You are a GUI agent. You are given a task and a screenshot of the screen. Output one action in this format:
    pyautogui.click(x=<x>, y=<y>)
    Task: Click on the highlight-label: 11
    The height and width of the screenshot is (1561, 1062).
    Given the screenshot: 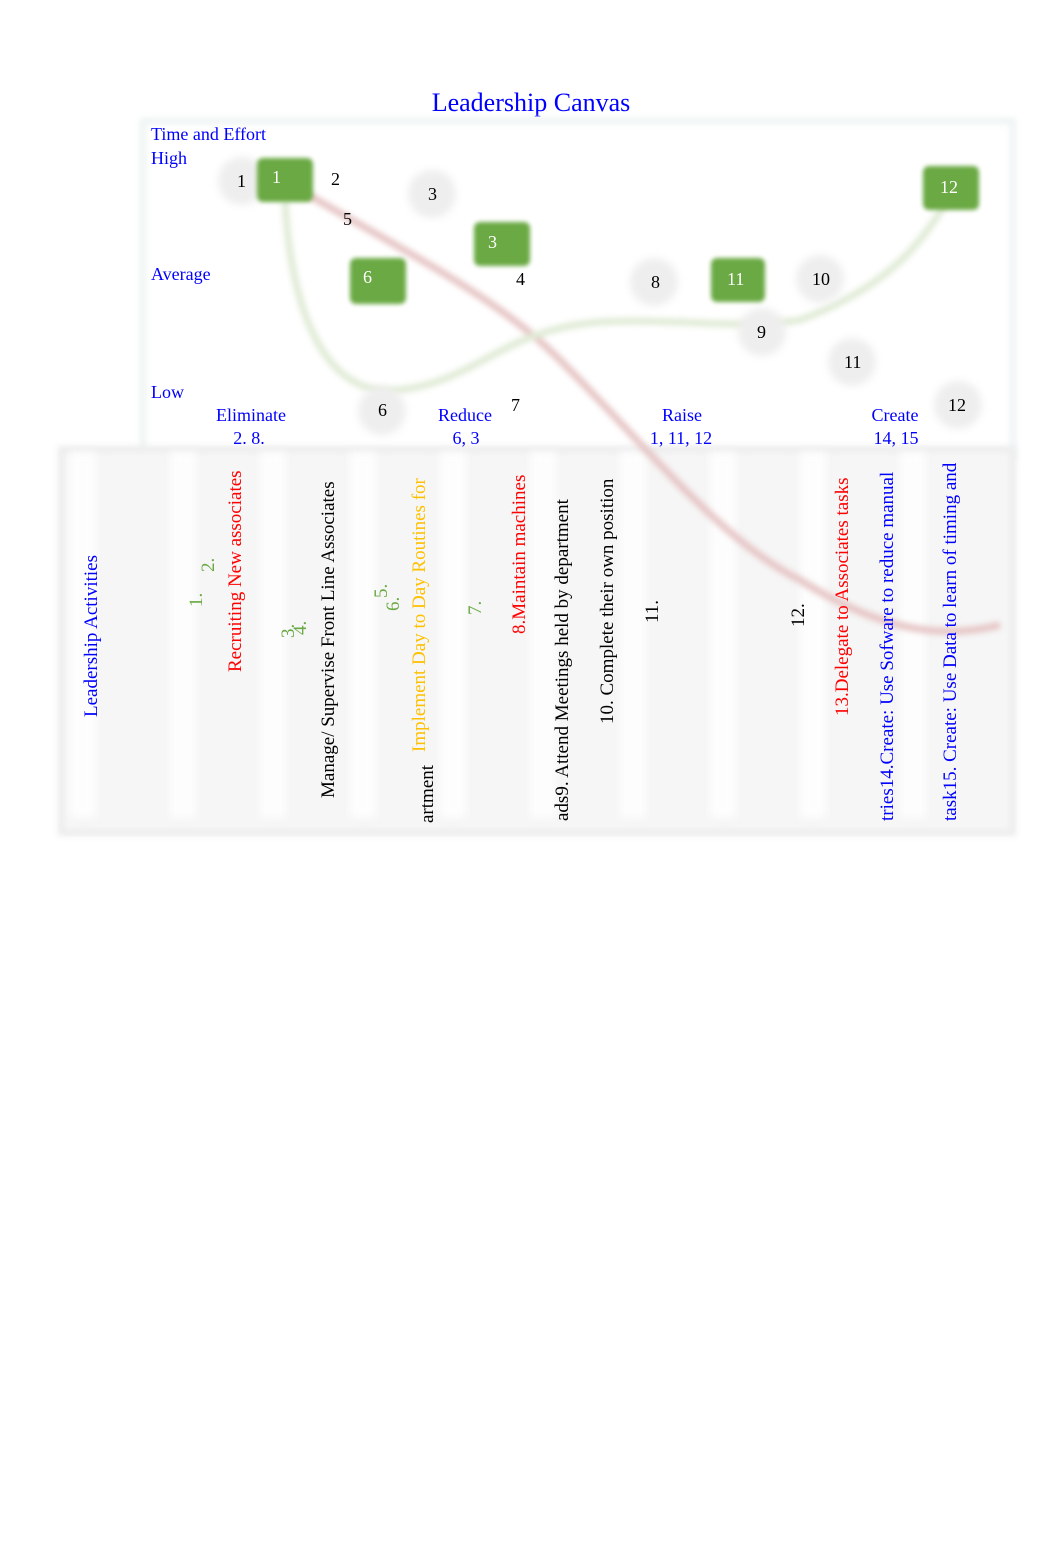 What is the action you would take?
    pyautogui.click(x=736, y=279)
    